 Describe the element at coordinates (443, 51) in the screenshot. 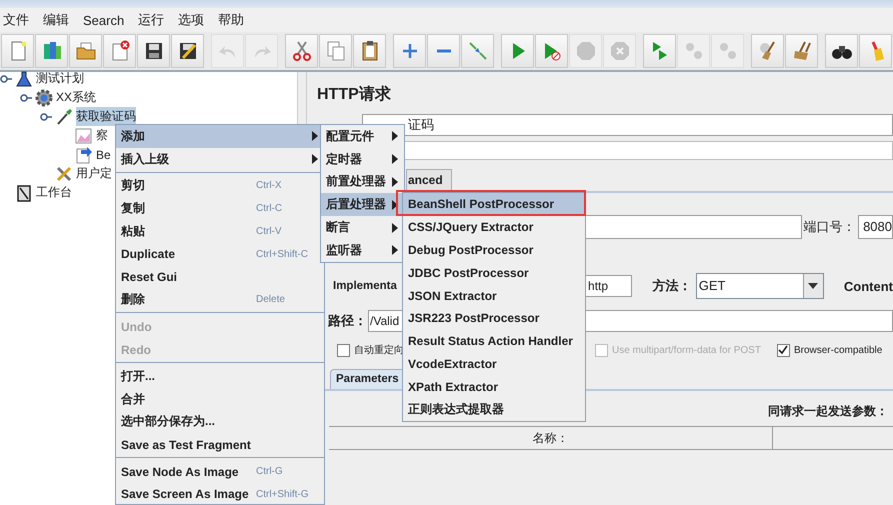

I see `minus-icon` at that location.